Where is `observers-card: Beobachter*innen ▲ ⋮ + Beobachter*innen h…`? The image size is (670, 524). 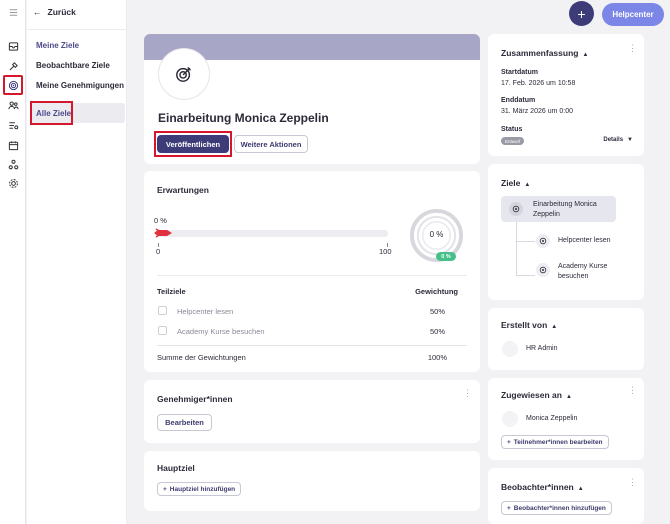 observers-card: Beobachter*innen ▲ ⋮ + Beobachter*innen h… is located at coordinates (566, 496).